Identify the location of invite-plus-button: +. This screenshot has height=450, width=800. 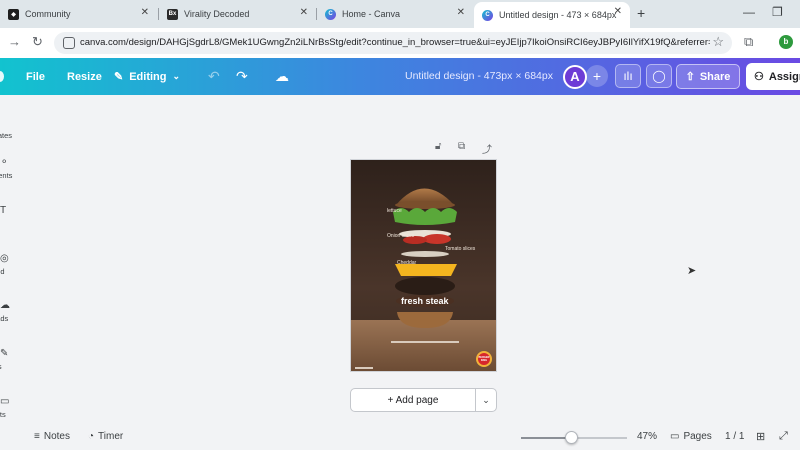
(597, 76).